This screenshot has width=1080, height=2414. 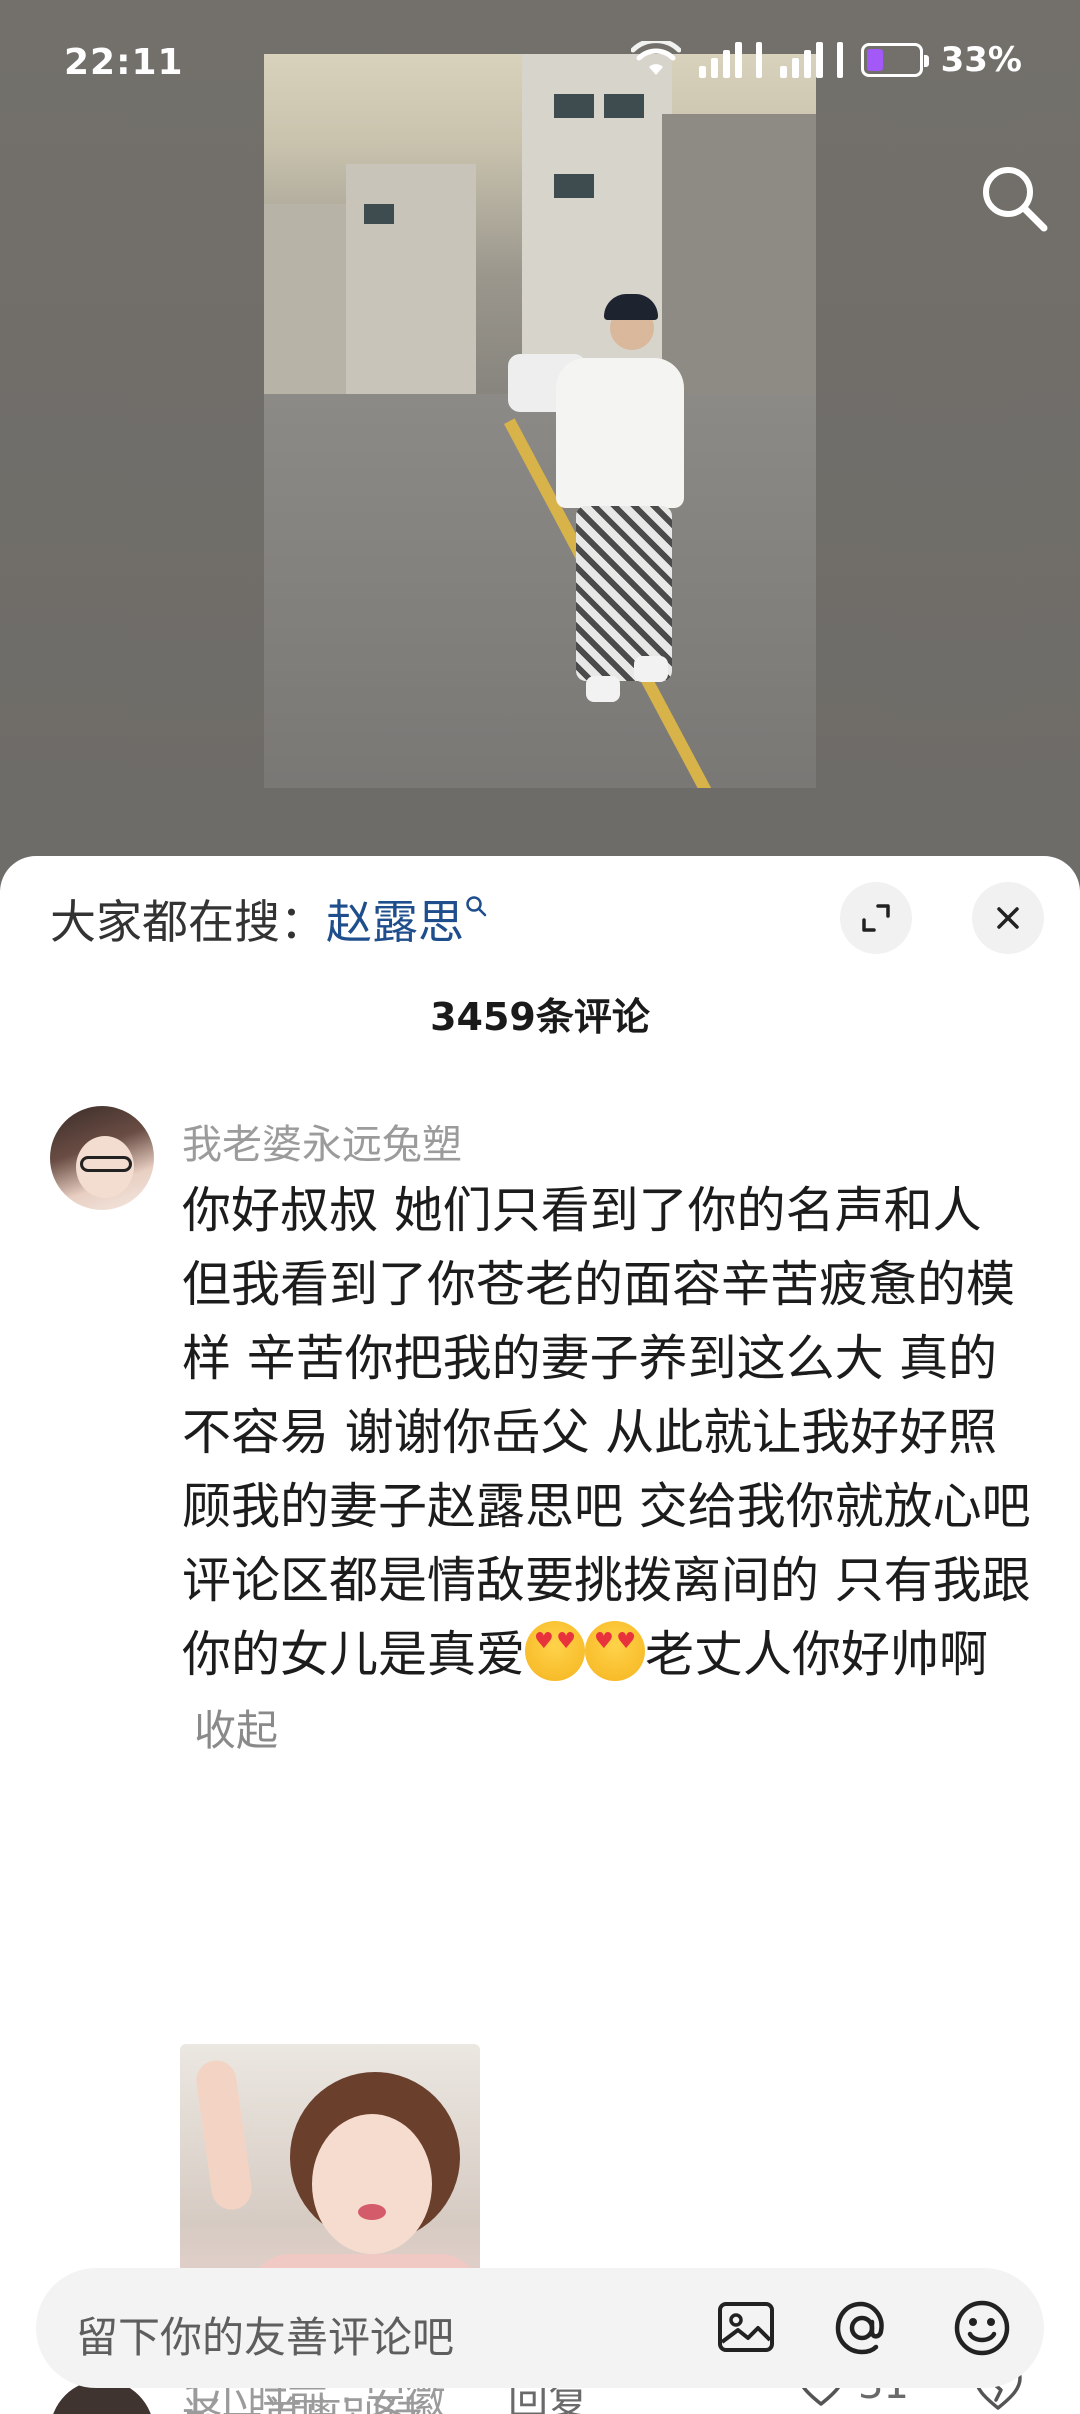 I want to click on search-icon, so click(x=1014, y=198).